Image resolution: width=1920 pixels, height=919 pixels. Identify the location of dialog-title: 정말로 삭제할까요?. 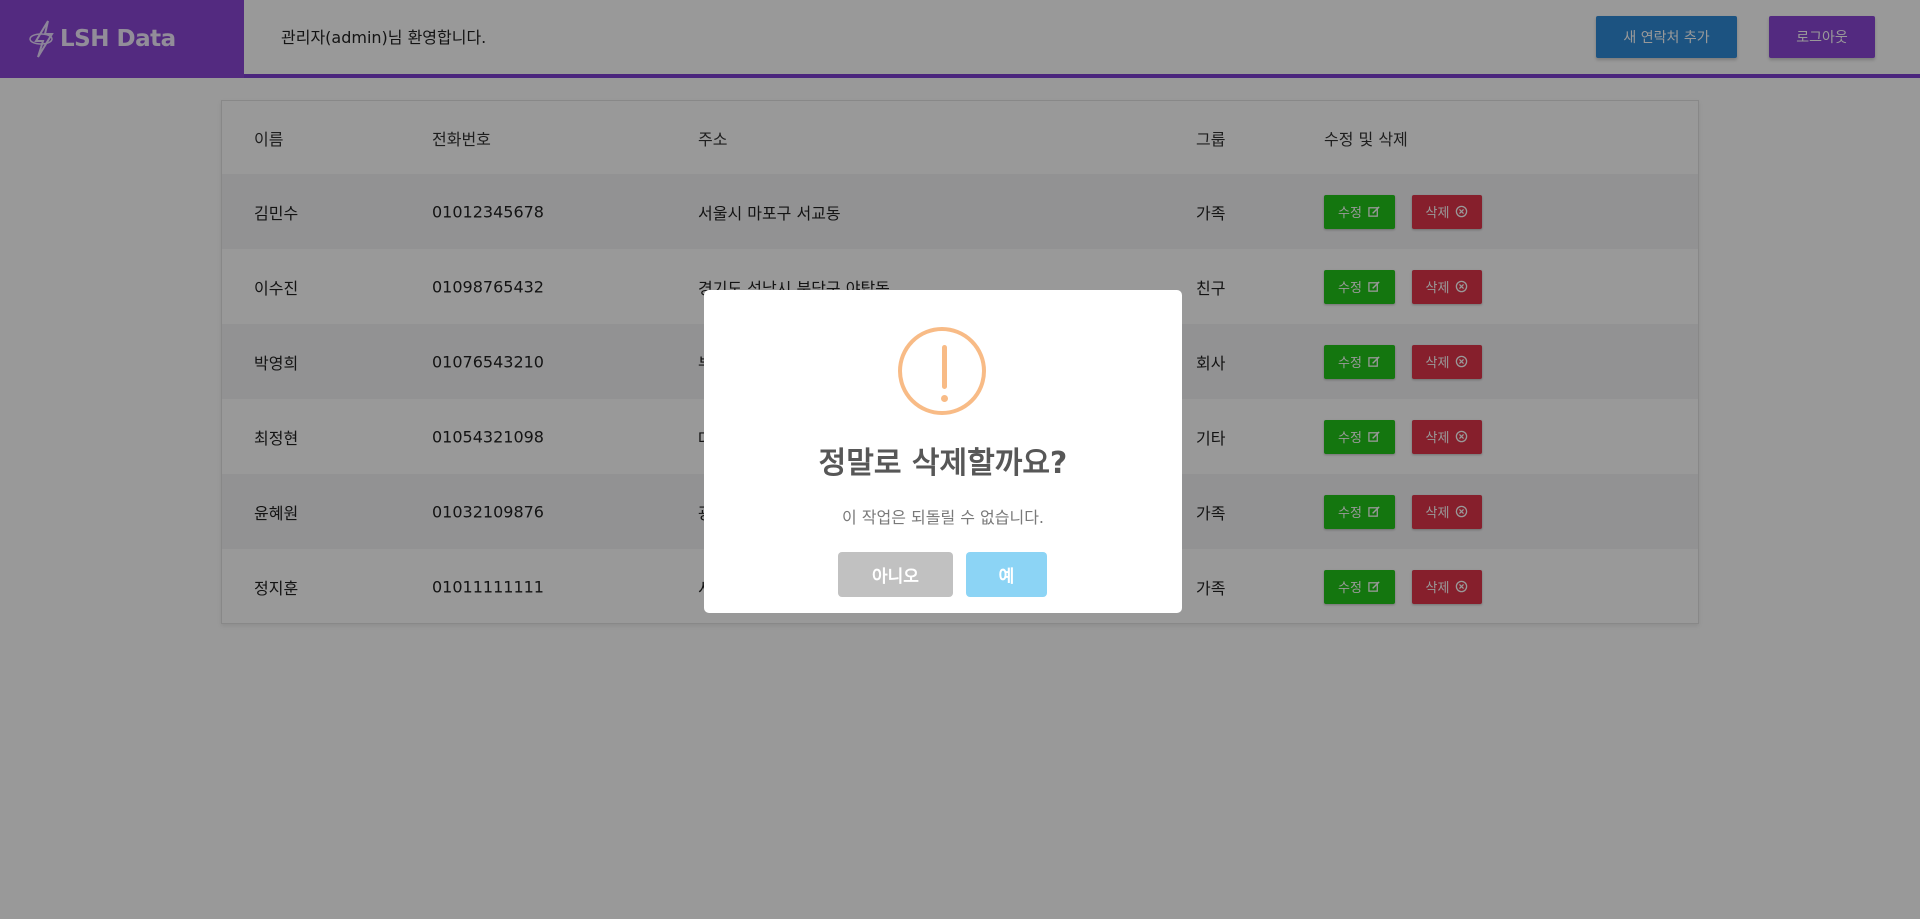
(943, 463).